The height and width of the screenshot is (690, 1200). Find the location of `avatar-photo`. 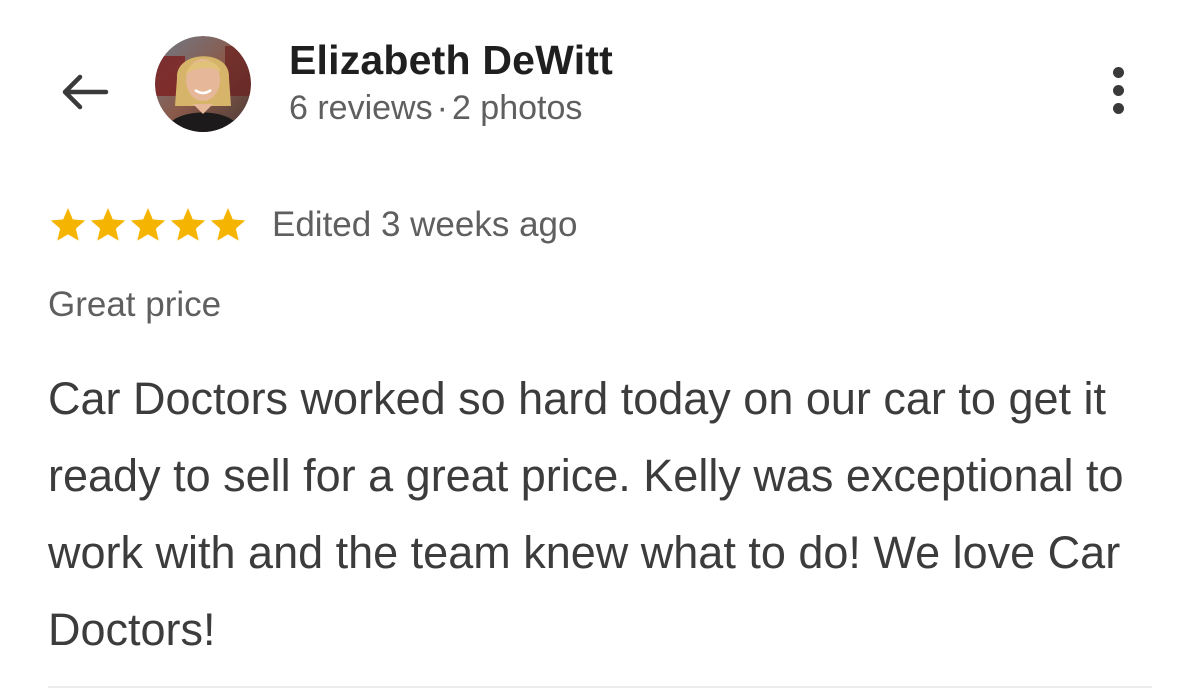

avatar-photo is located at coordinates (203, 84).